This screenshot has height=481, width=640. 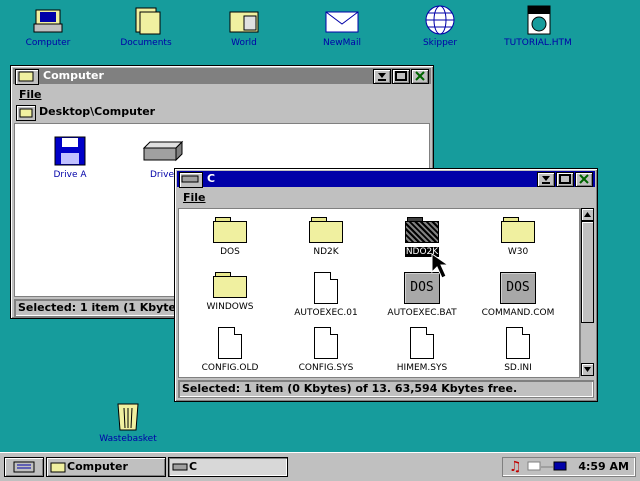 What do you see at coordinates (326, 368) in the screenshot?
I see `file-label: CONFIG.SYS` at bounding box center [326, 368].